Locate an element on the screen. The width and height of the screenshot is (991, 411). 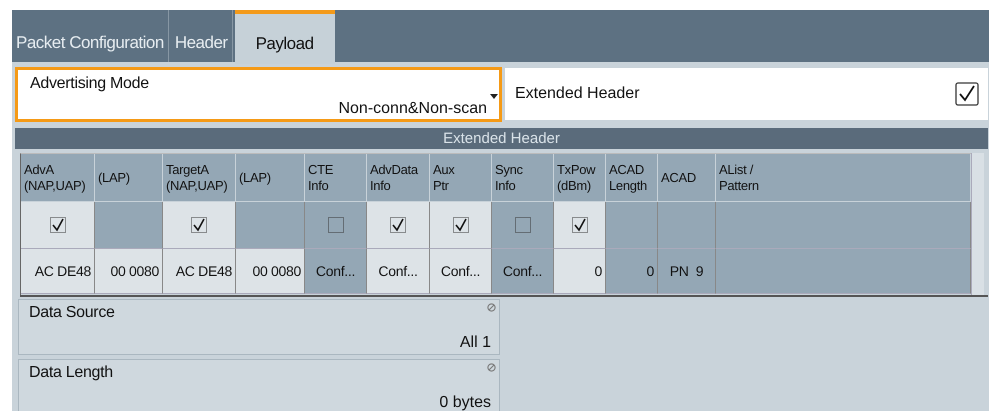
advertising-mode-dropdown: Advertising Mode Non-conn&Non-scan is located at coordinates (258, 94).